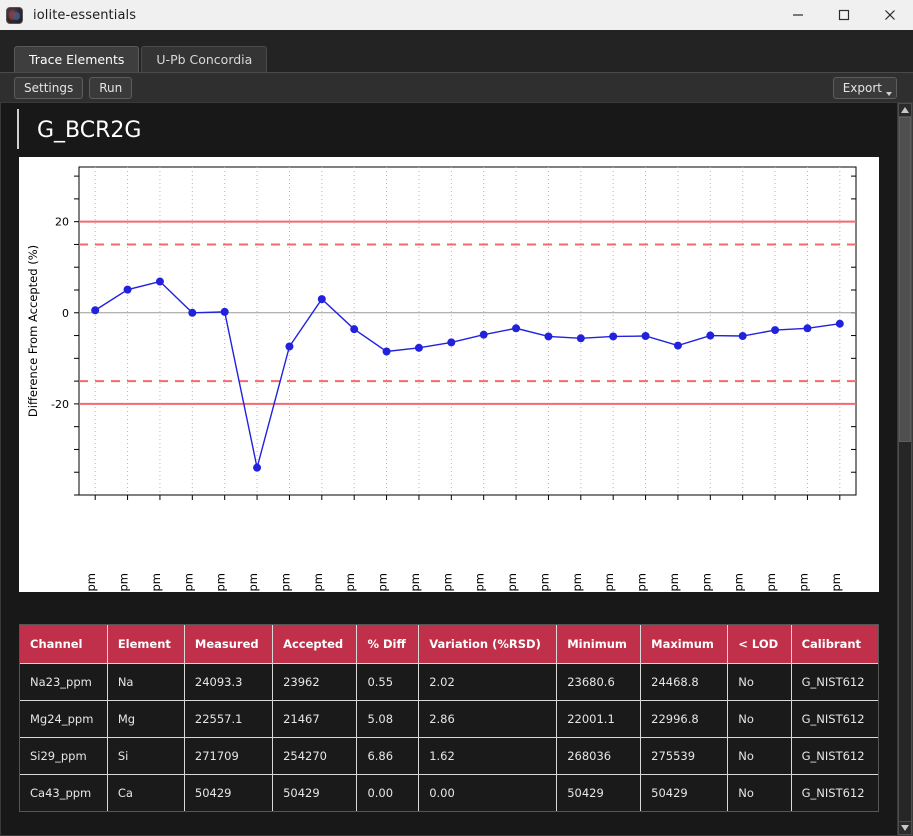 Image resolution: width=913 pixels, height=836 pixels. I want to click on col-maximum: Maximum, so click(684, 644).